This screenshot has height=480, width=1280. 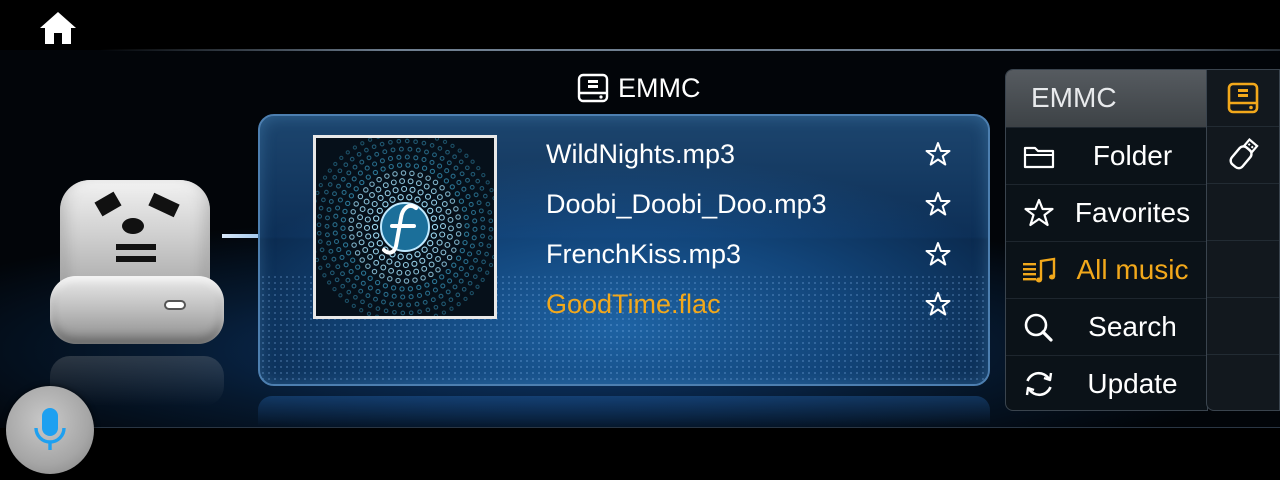 I want to click on bottom-bar, so click(x=640, y=454).